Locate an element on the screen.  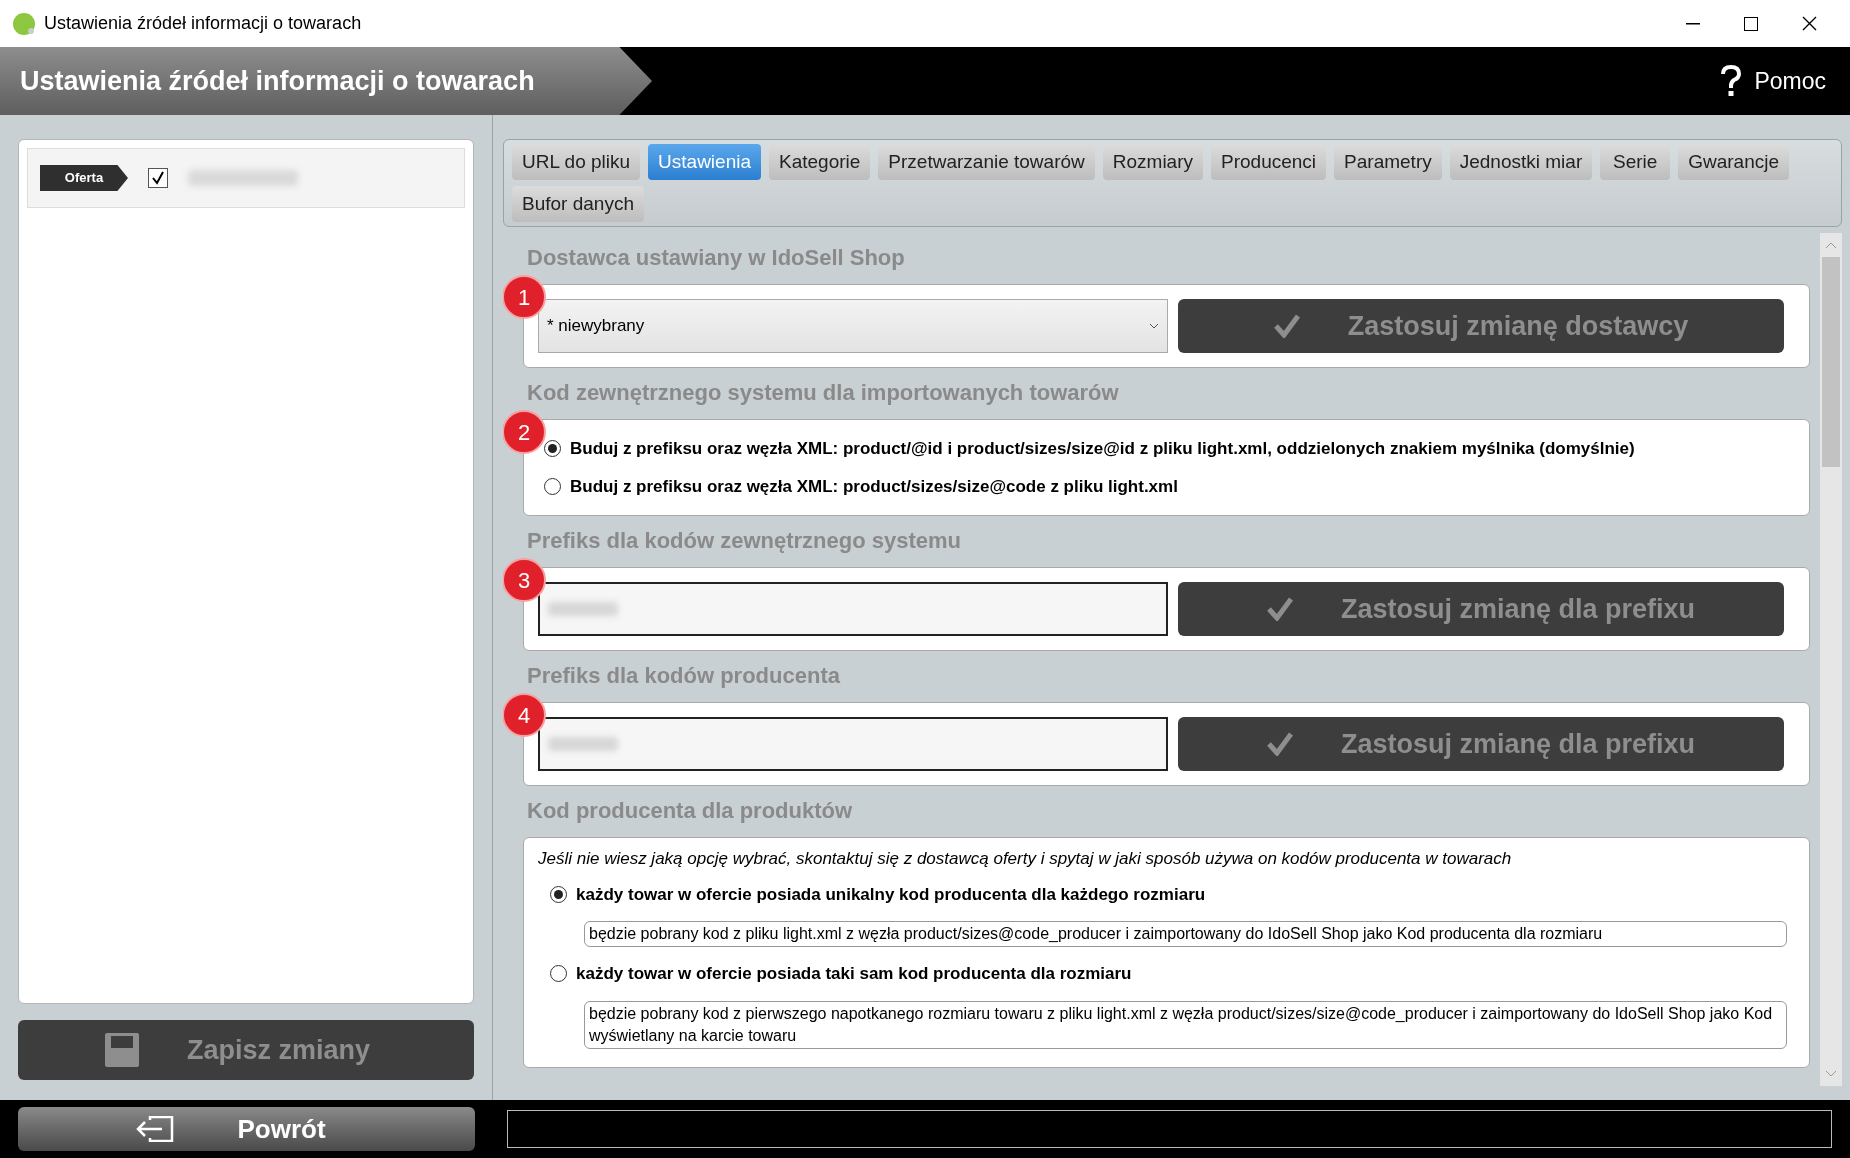
section-heading: Prefiks dla kodów zewnętrznego systemu is located at coordinates (744, 541).